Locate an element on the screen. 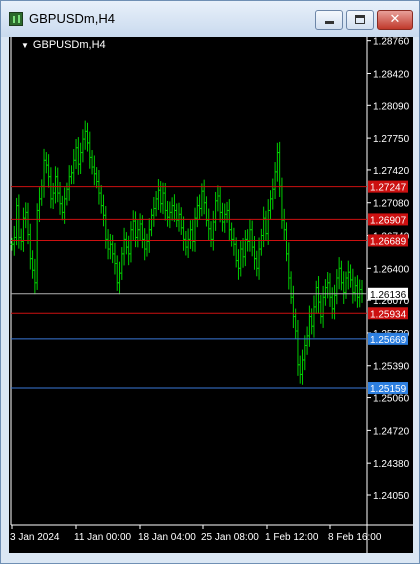 This screenshot has height=564, width=420. symbol-timeframe-text: GBPUSDm,H4 is located at coordinates (69, 45).